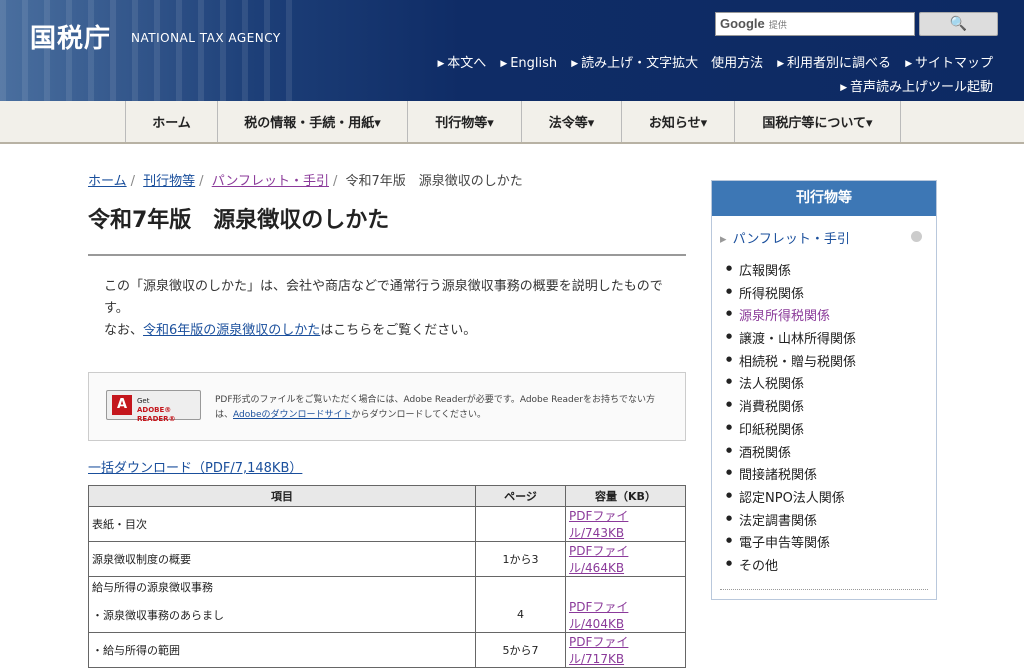 The image size is (1024, 668). Describe the element at coordinates (387, 231) in the screenshot. I see `page-title: 令和7年版 源泉徴収のしかた` at that location.